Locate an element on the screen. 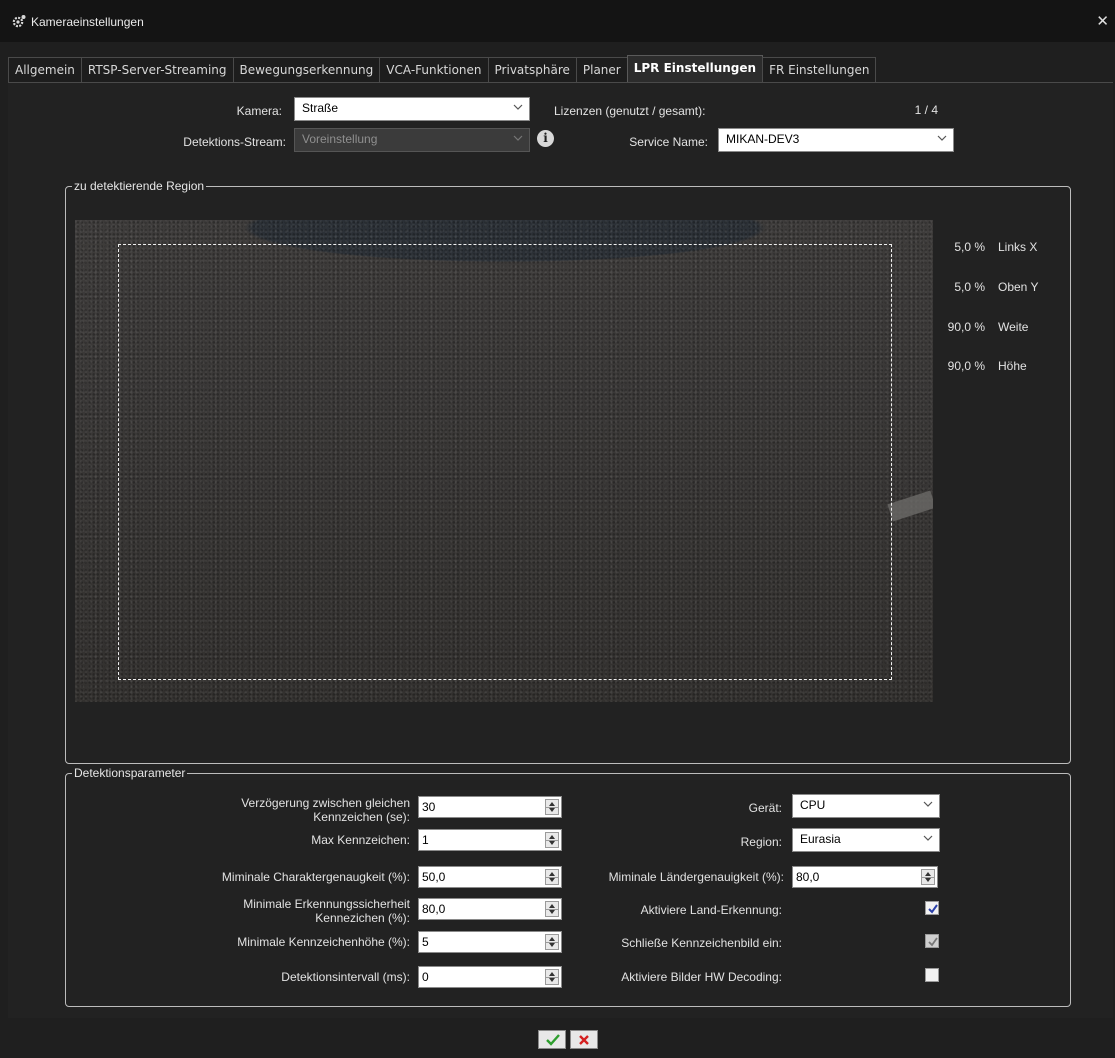 This screenshot has width=1115, height=1058. enable-country-detection-checkbox is located at coordinates (932, 908).